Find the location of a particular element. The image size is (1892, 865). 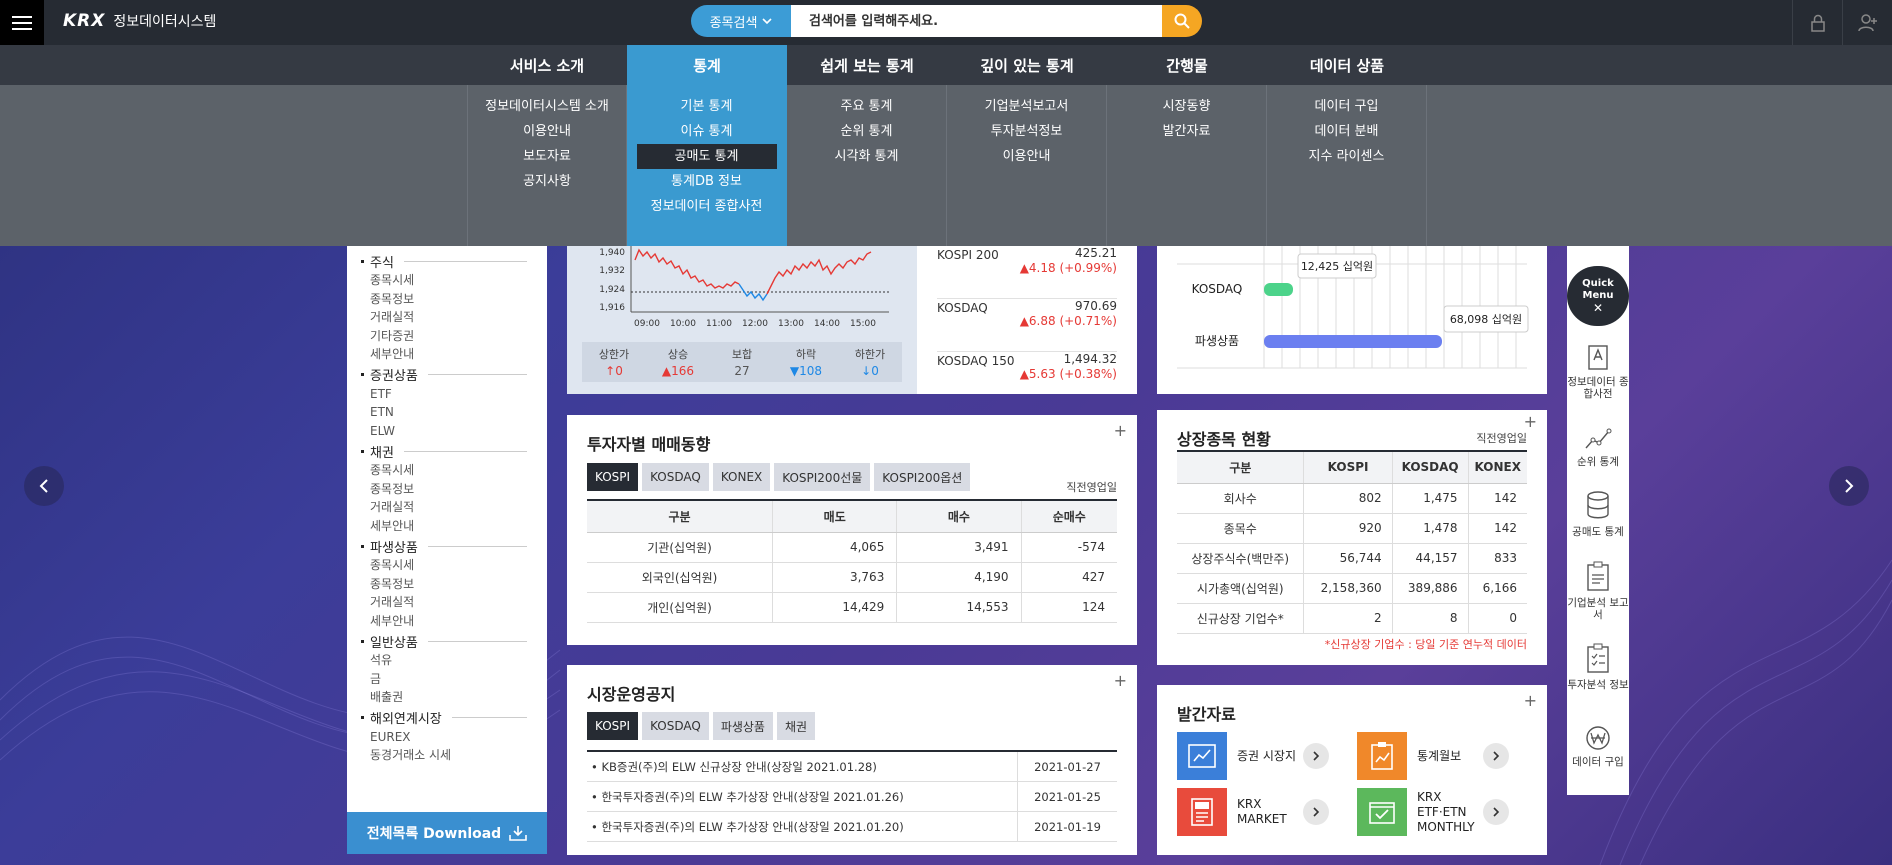

lock-button is located at coordinates (1817, 22).